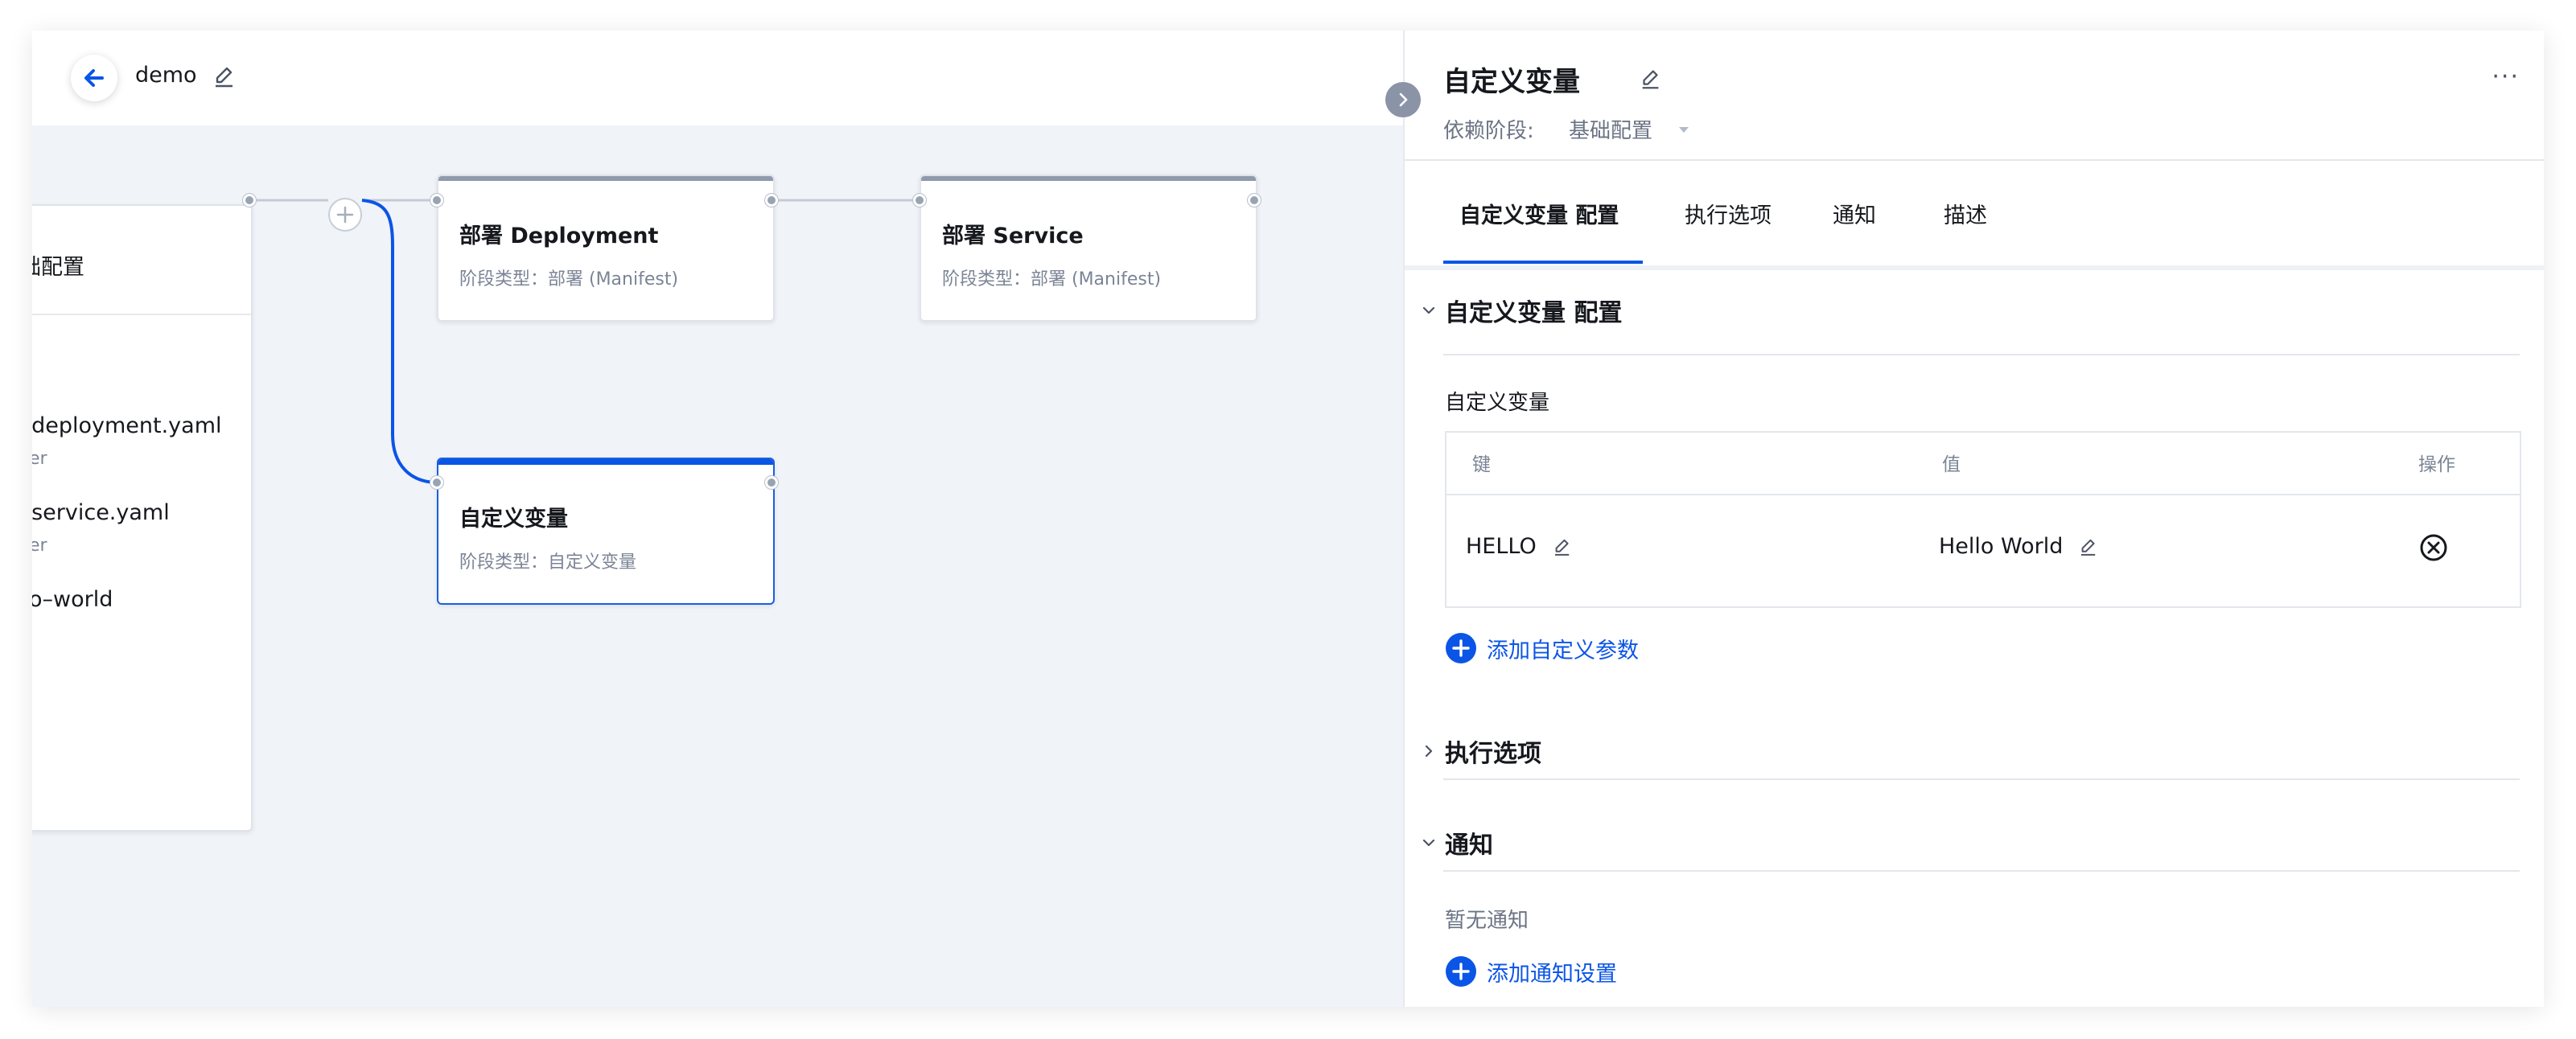 Image resolution: width=2576 pixels, height=1039 pixels. I want to click on base-resource-1: /deployment.yaml, so click(127, 425).